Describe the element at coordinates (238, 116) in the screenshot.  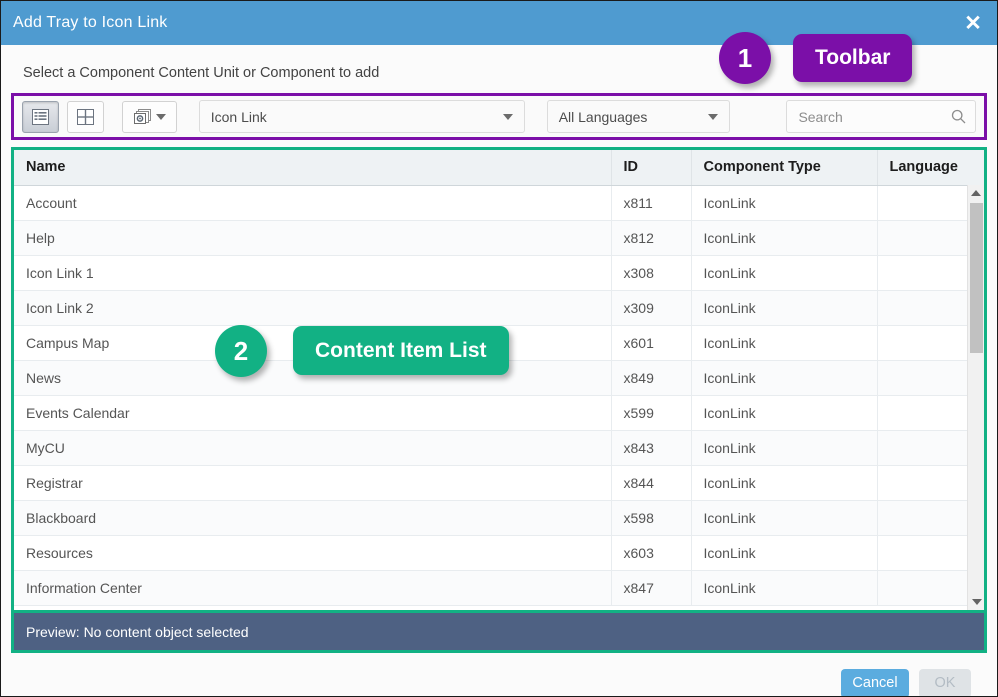
I see `component-filter-value: Icon Link` at that location.